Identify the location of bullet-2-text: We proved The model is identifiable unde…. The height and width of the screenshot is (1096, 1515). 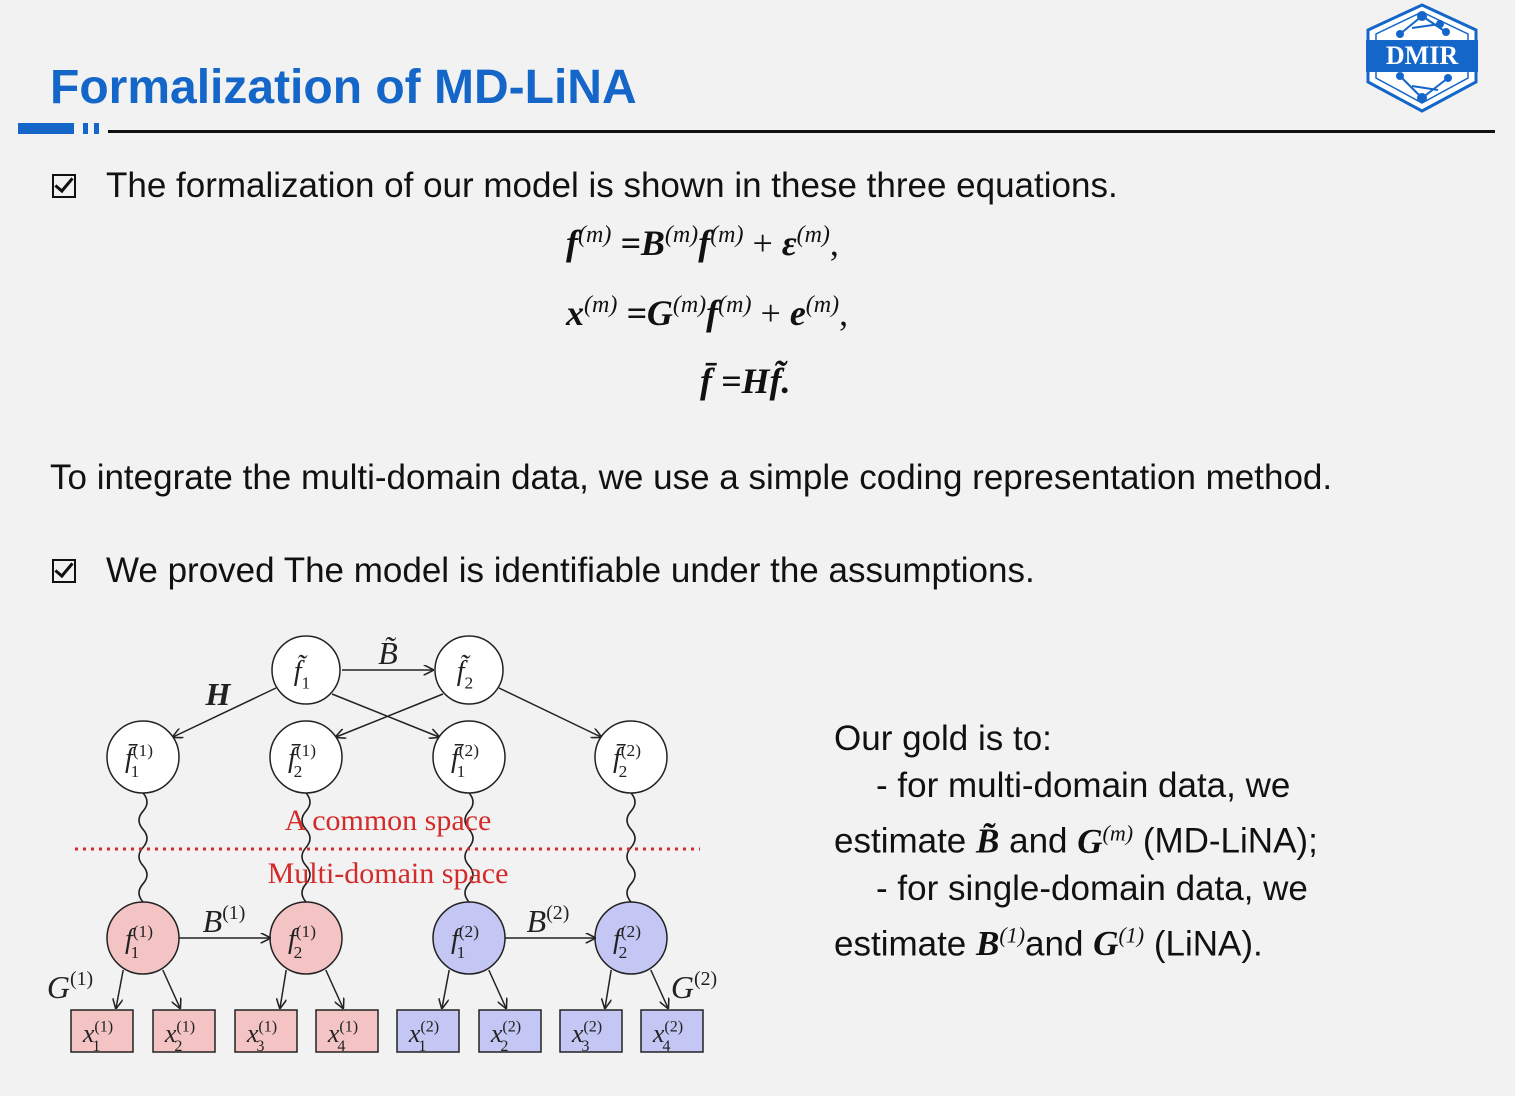
(570, 570).